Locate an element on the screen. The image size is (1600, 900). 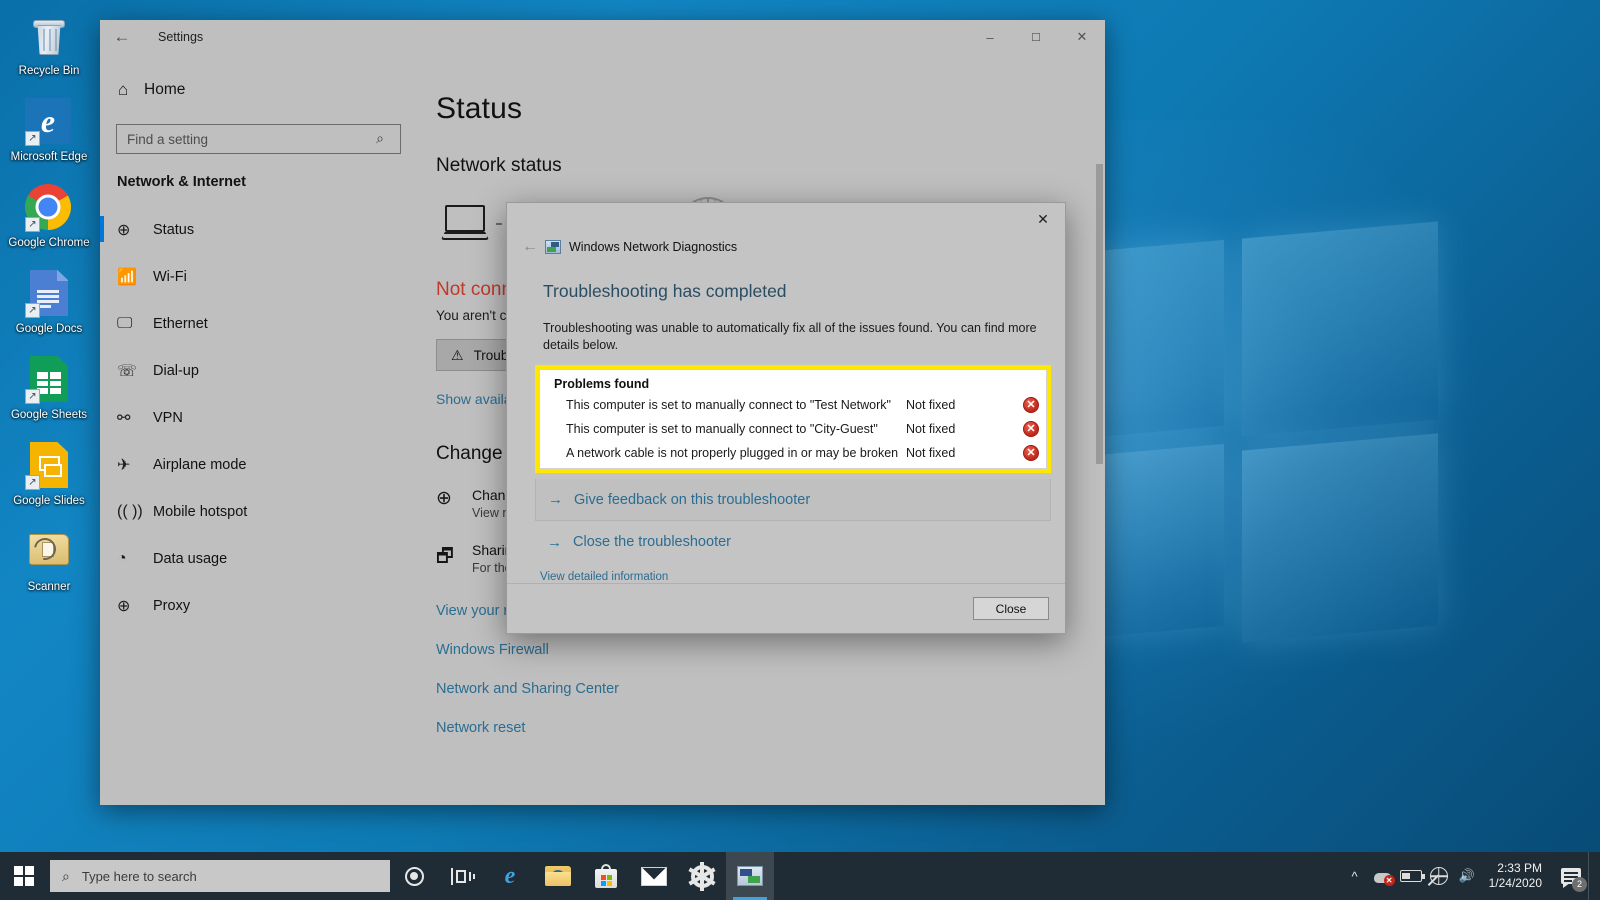
desktop-icon-google-slides: ↗ Google Slides is located at coordinates (49, 473).